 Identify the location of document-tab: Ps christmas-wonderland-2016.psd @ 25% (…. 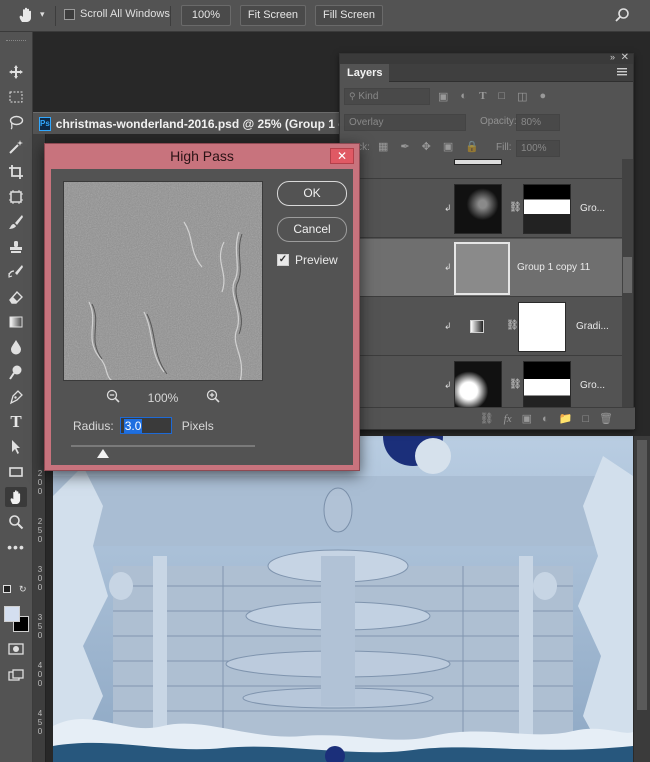
(187, 123).